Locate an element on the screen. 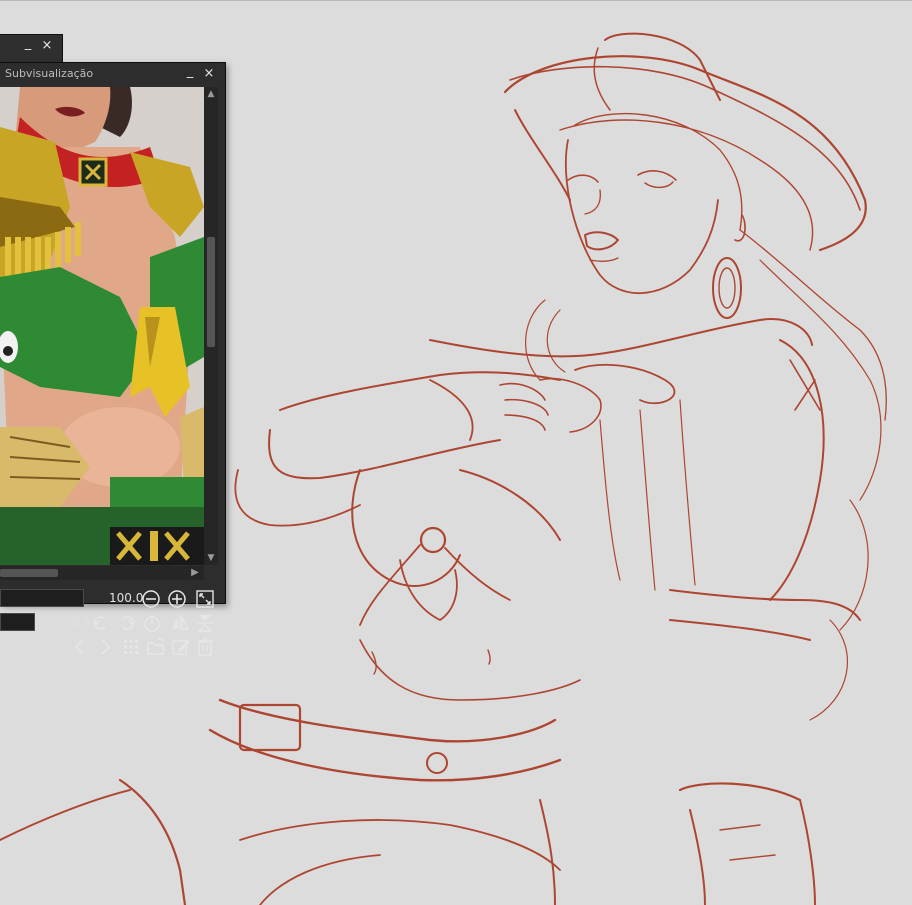 The width and height of the screenshot is (912, 905). vertical-scroll-thumb is located at coordinates (211, 292).